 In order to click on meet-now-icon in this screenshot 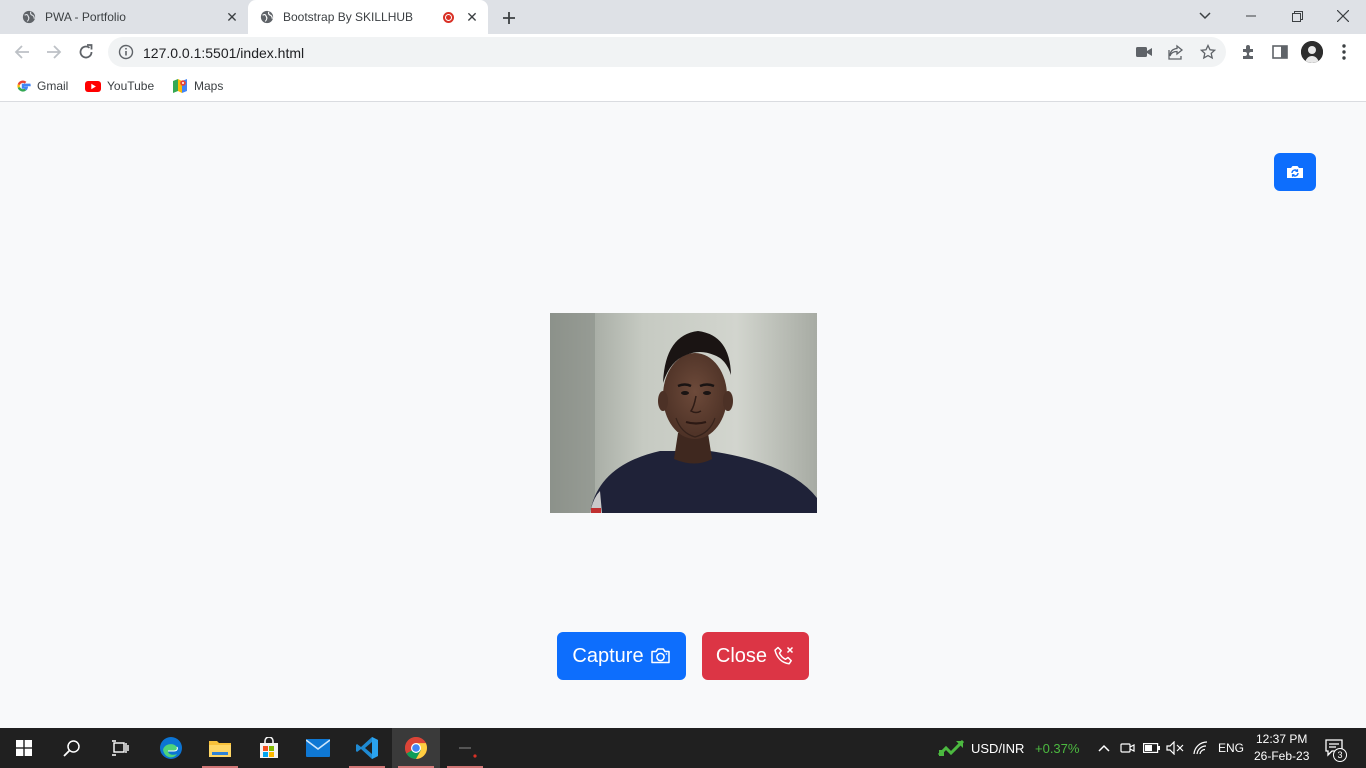, I will do `click(1128, 748)`.